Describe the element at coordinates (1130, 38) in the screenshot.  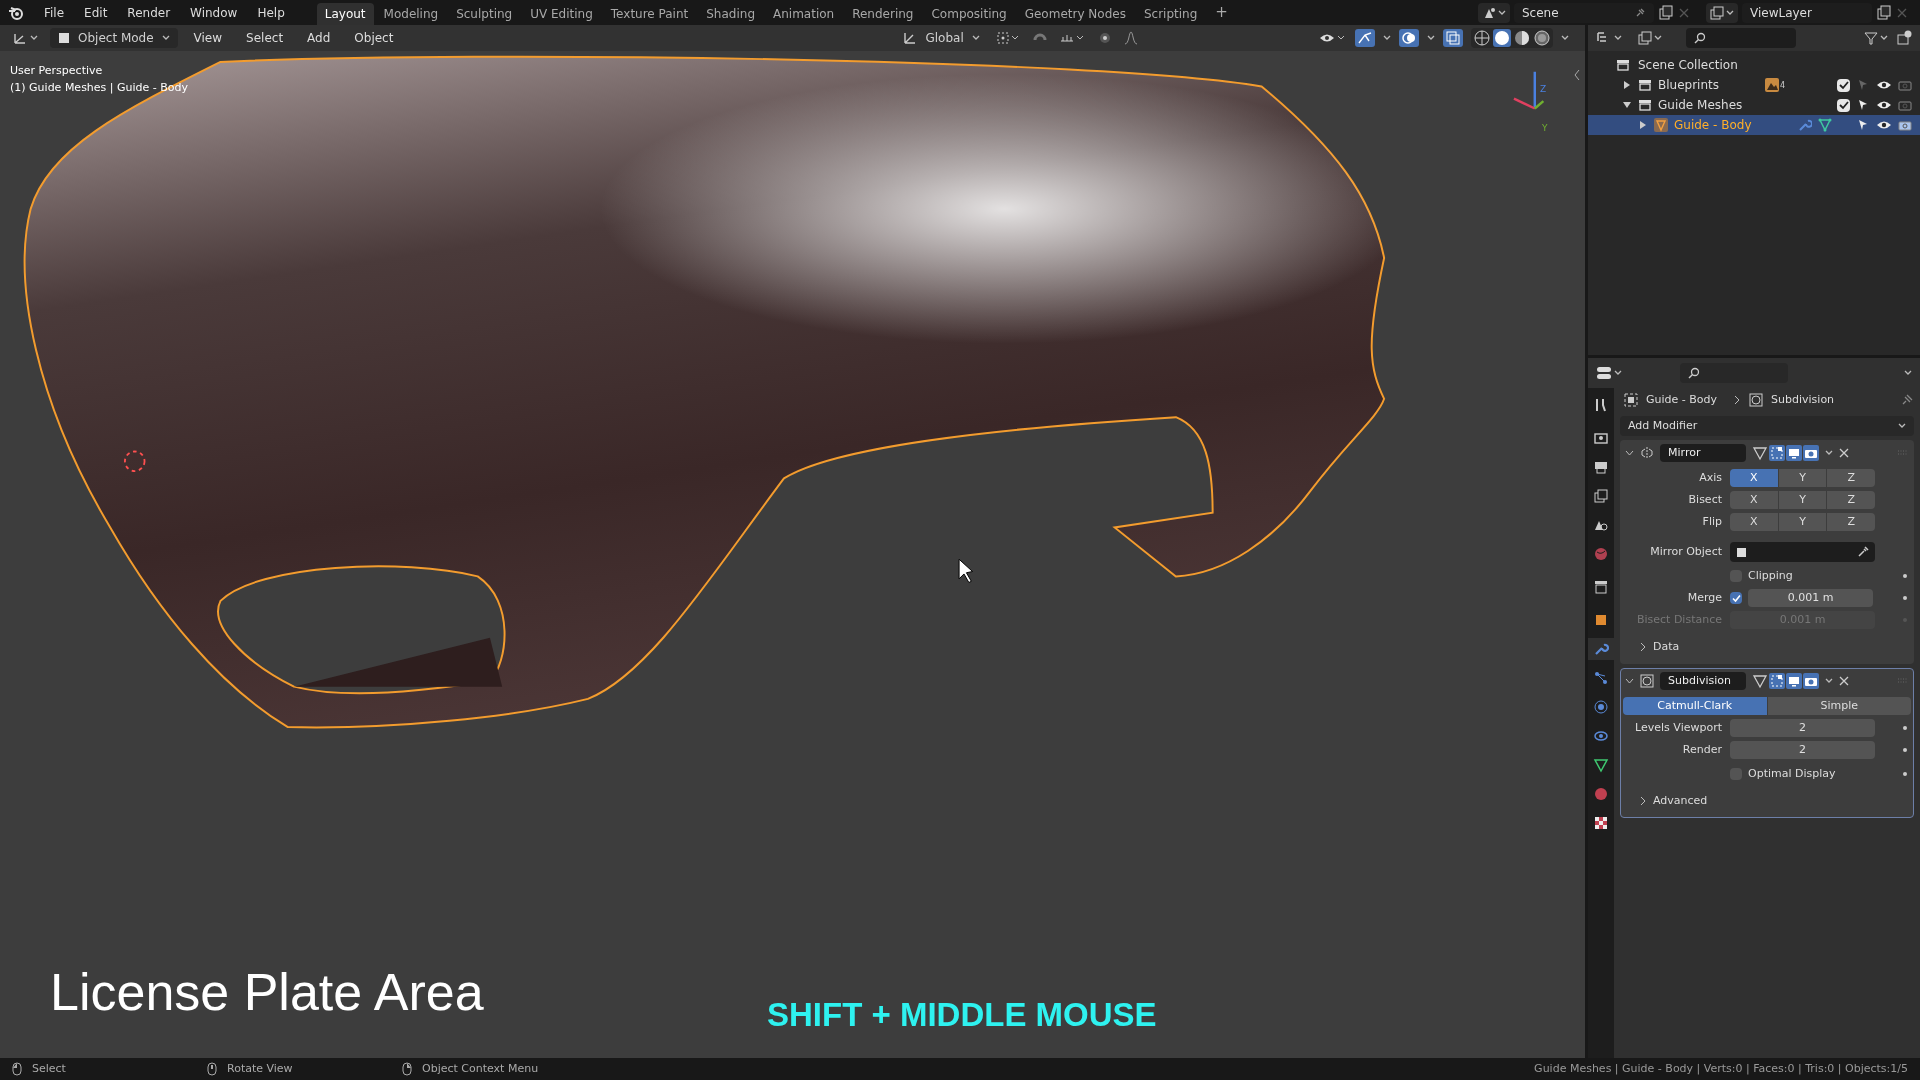
I see `falloff-curve-icon` at that location.